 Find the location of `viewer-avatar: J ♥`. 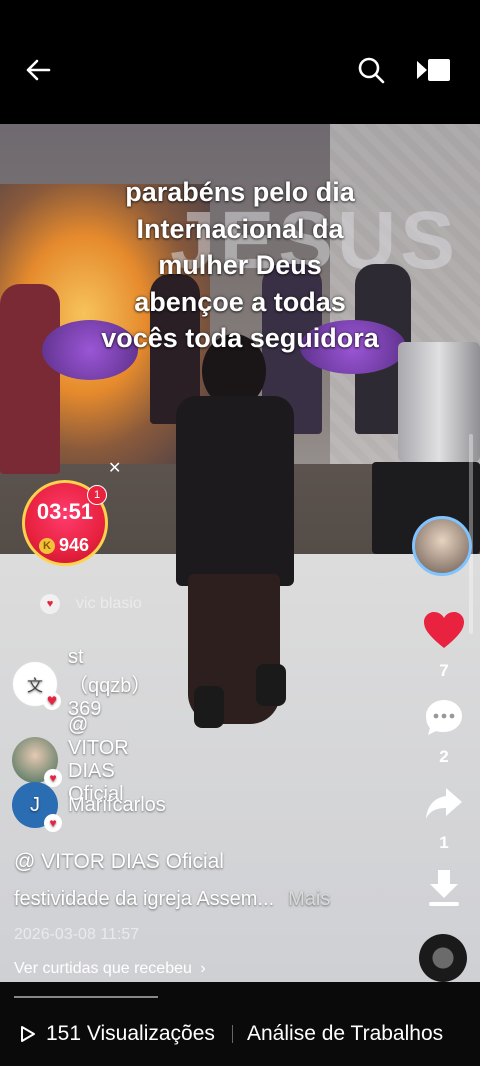

viewer-avatar: J ♥ is located at coordinates (37, 807).